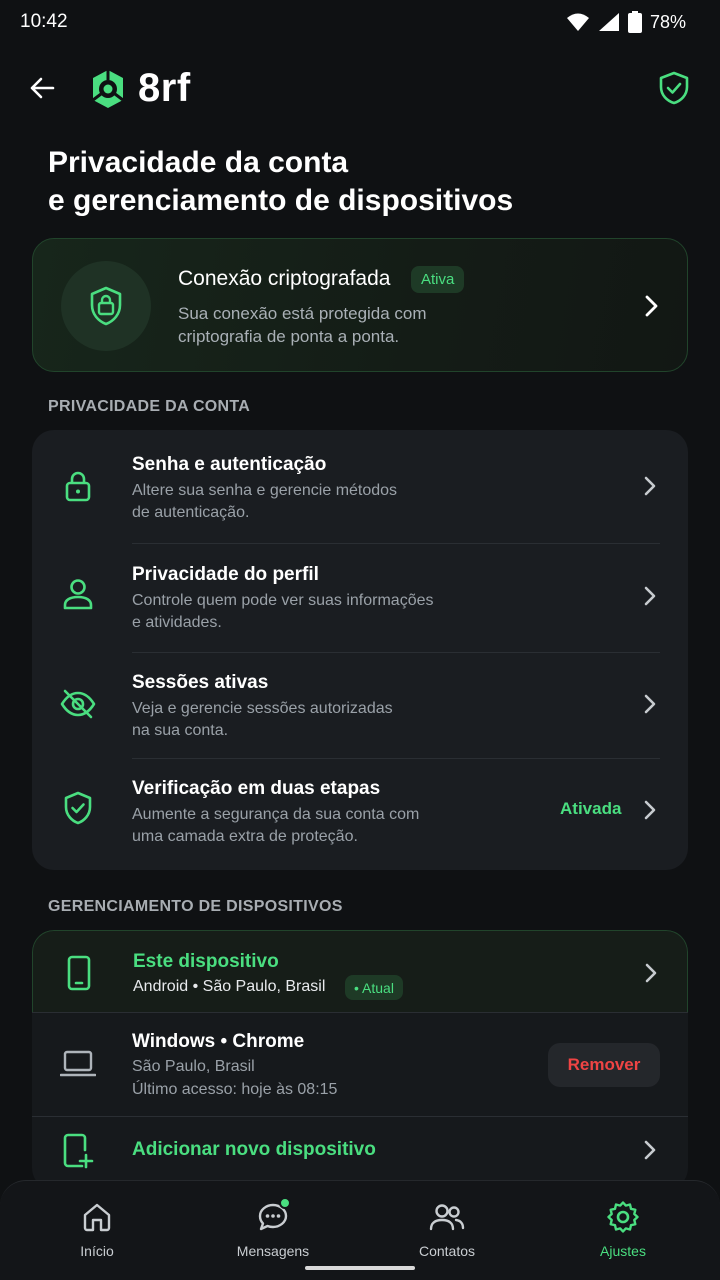 The image size is (720, 1280). I want to click on user-icon, so click(78, 594).